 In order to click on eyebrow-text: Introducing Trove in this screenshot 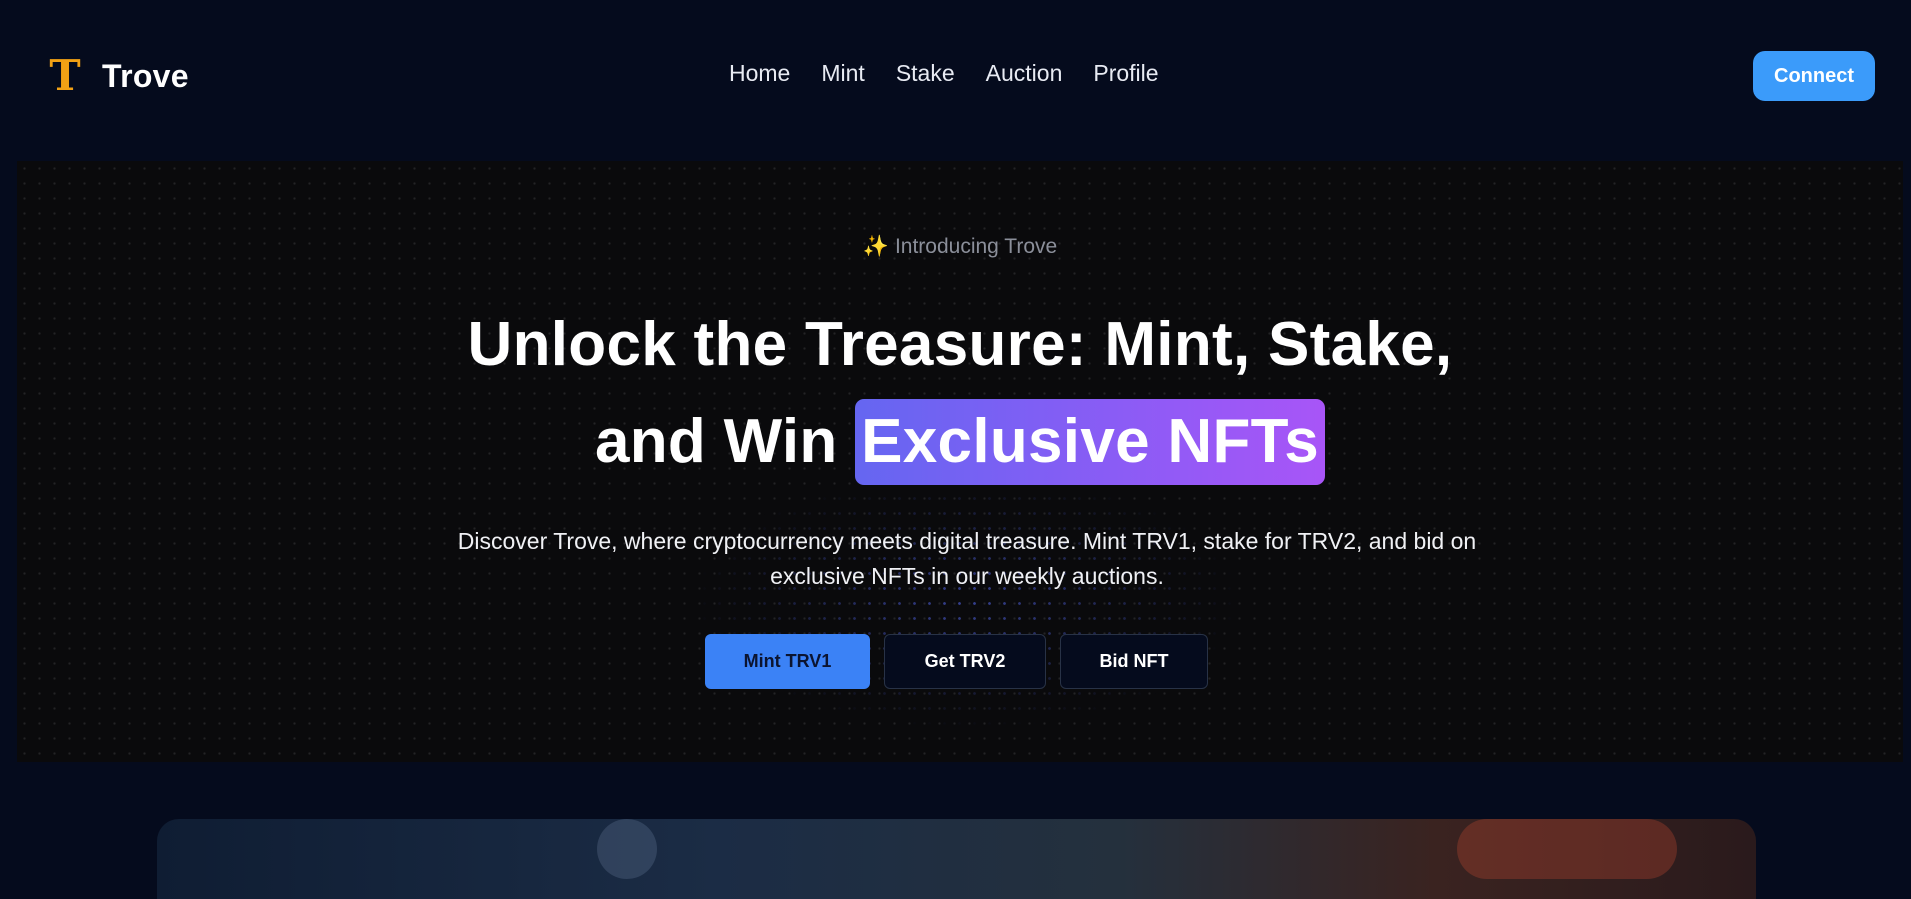, I will do `click(976, 246)`.